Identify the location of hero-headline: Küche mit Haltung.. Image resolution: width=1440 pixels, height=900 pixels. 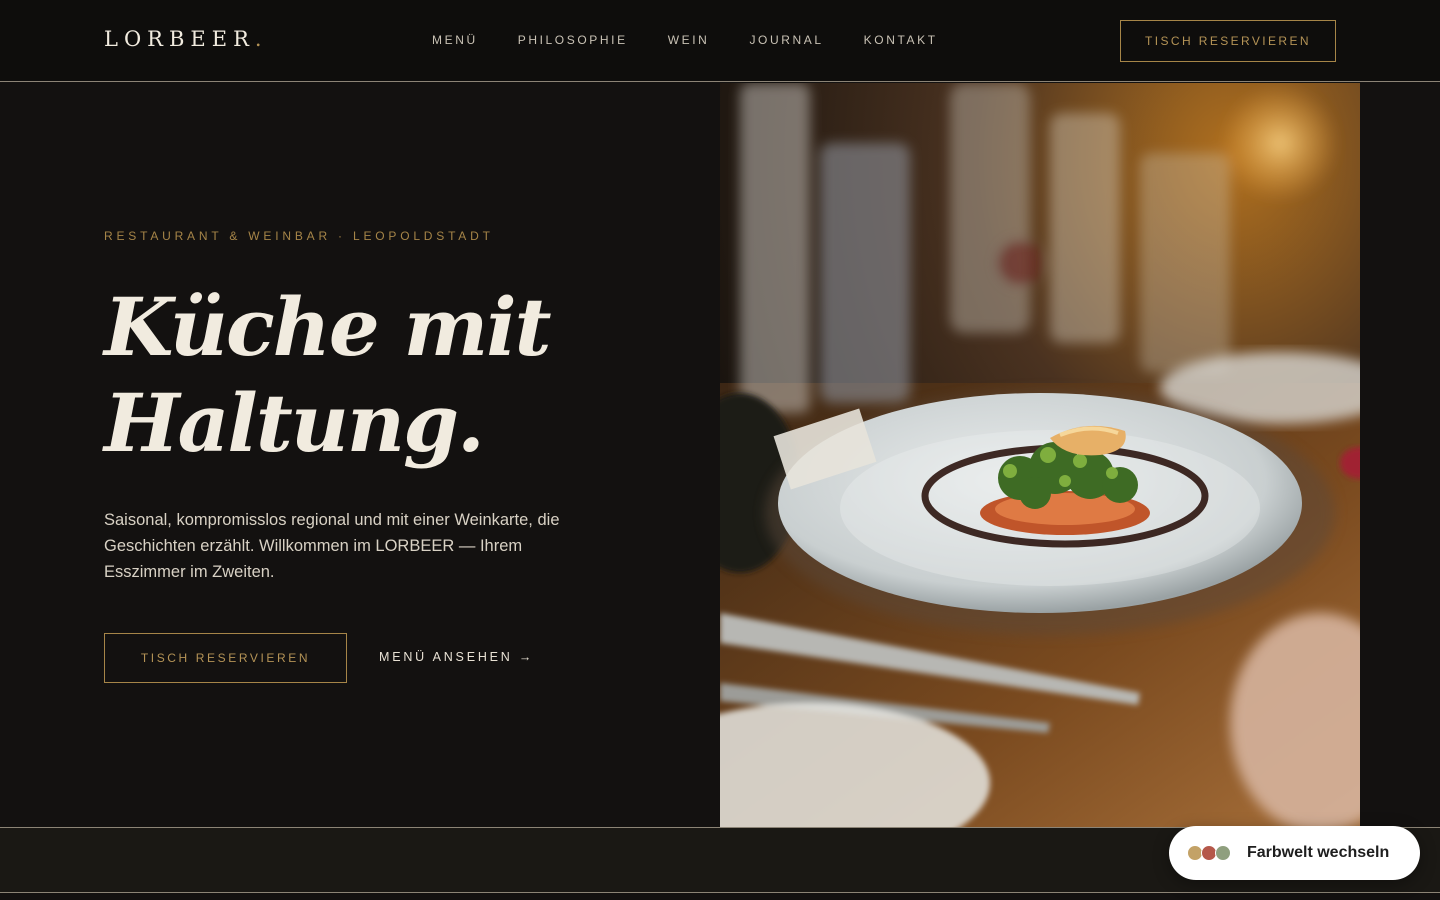
(384, 375).